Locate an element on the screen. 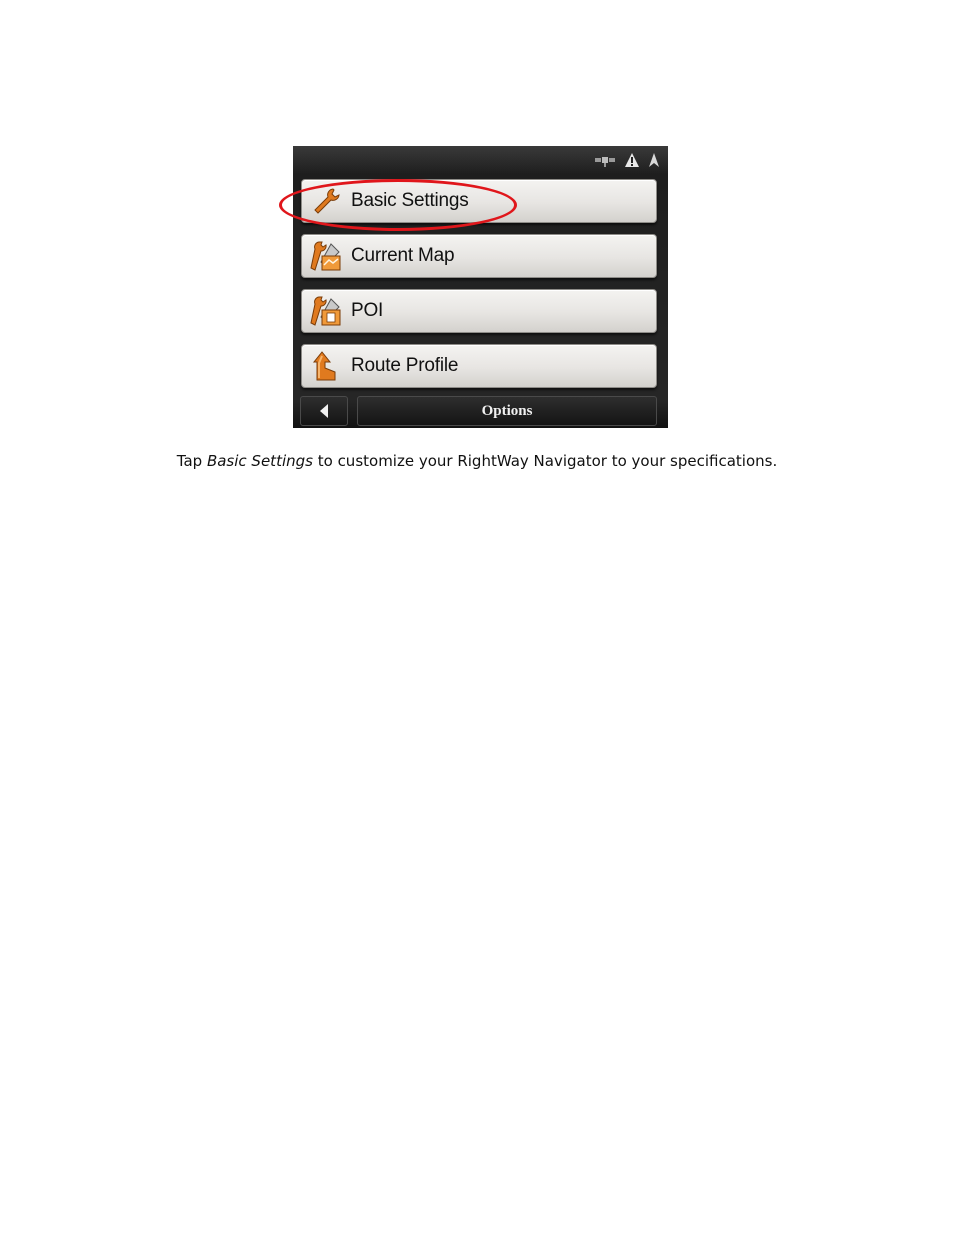 This screenshot has height=1235, width=954. back-button is located at coordinates (324, 411).